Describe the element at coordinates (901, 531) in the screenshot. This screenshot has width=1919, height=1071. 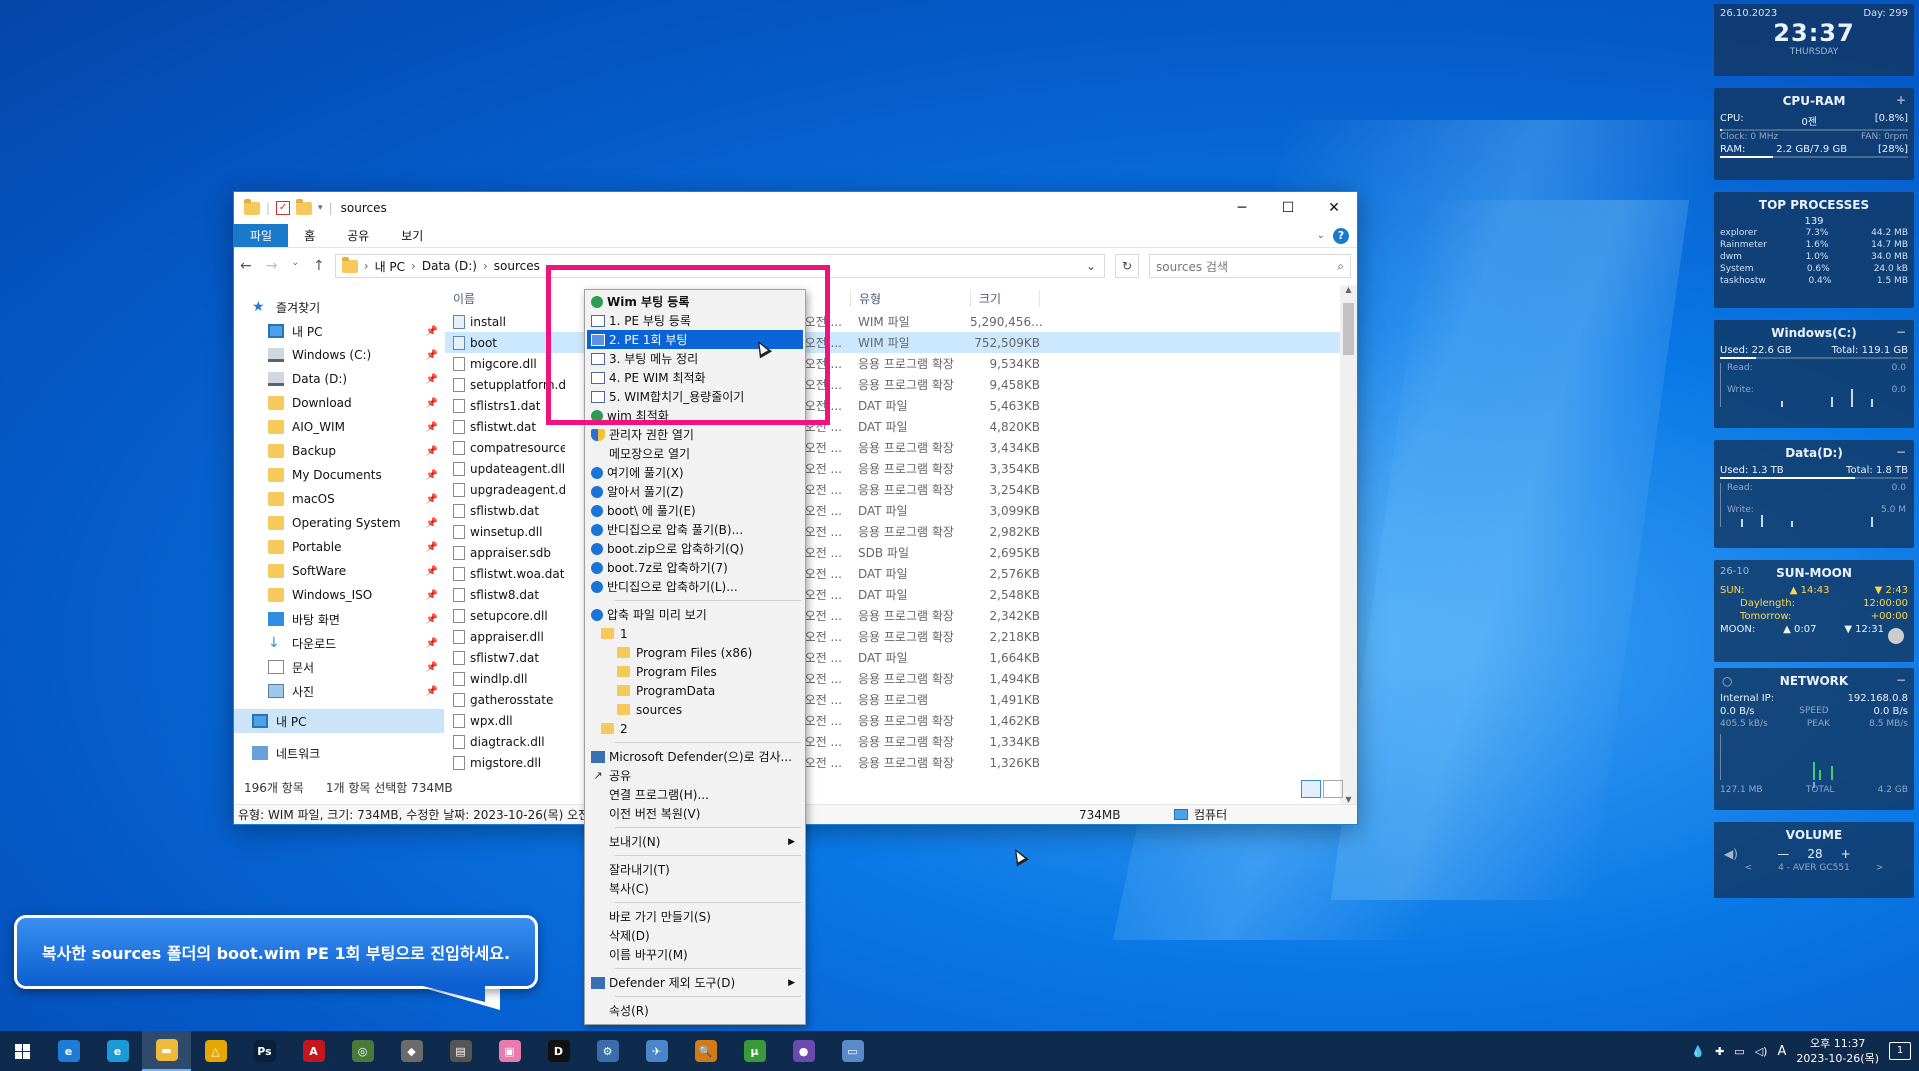
I see `file-row: winsetup.dll 오전 ... 응용 프로그램 확장 2,982KB` at that location.